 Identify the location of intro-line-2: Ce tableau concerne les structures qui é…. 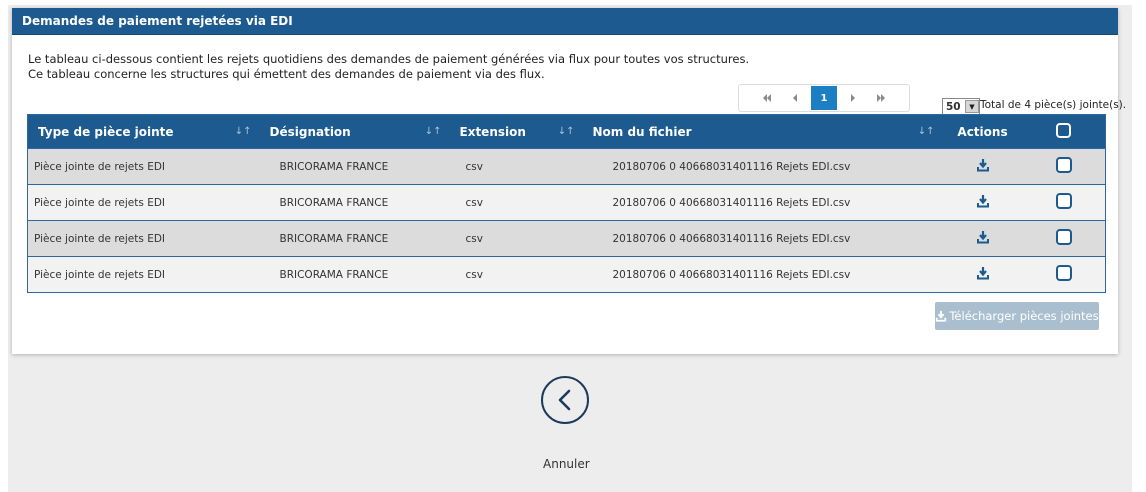
(286, 74).